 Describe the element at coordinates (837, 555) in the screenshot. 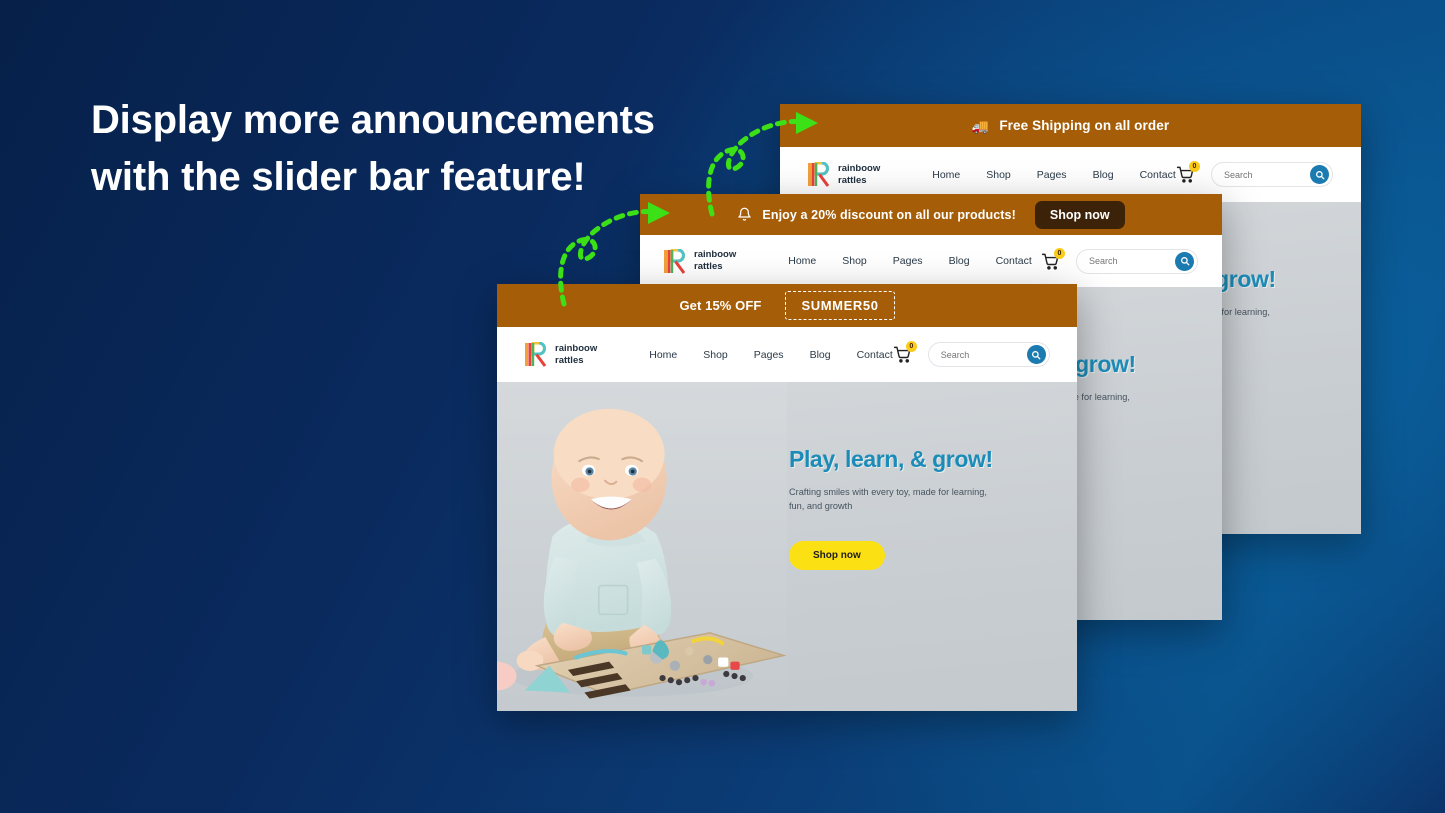

I see `hero-shop-now-button: Shop now` at that location.